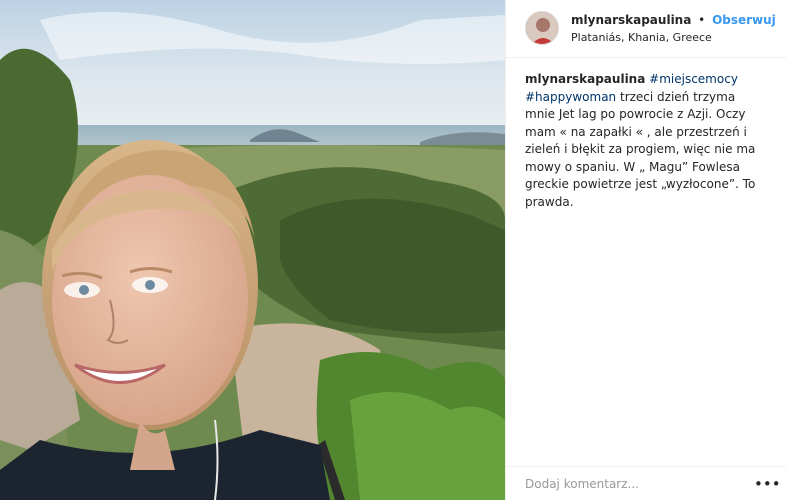 Image resolution: width=786 pixels, height=500 pixels. I want to click on avatar, so click(542, 28).